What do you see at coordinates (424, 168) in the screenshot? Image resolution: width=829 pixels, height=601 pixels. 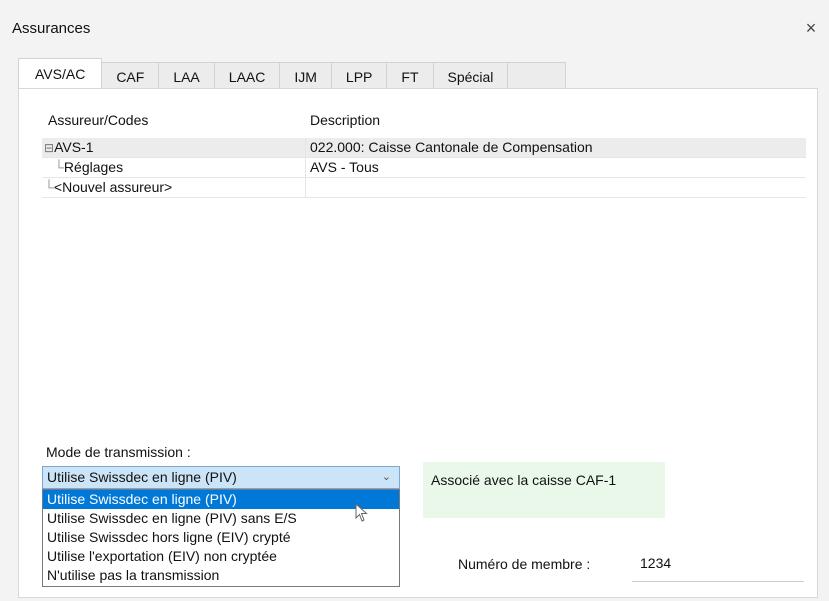 I see `tree-row-reglages: └Réglages AVS - Tous` at bounding box center [424, 168].